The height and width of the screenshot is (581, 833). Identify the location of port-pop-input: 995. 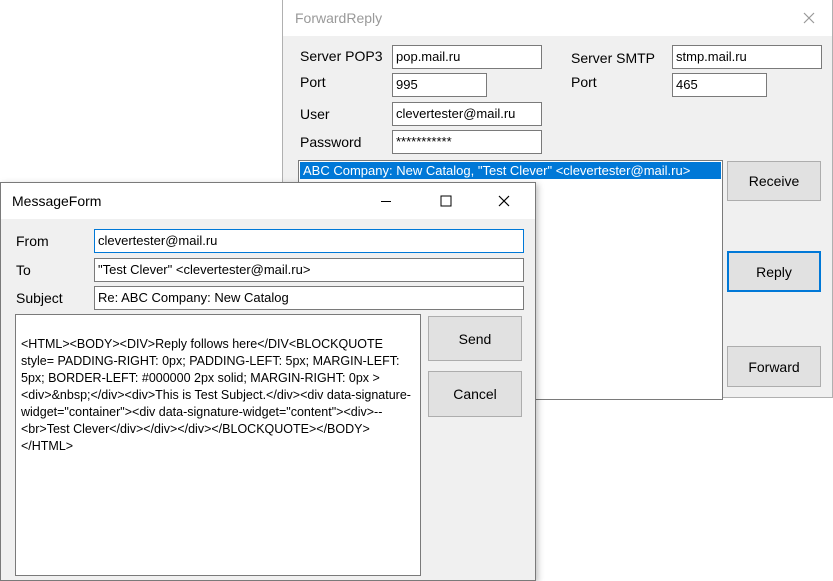
(439, 85).